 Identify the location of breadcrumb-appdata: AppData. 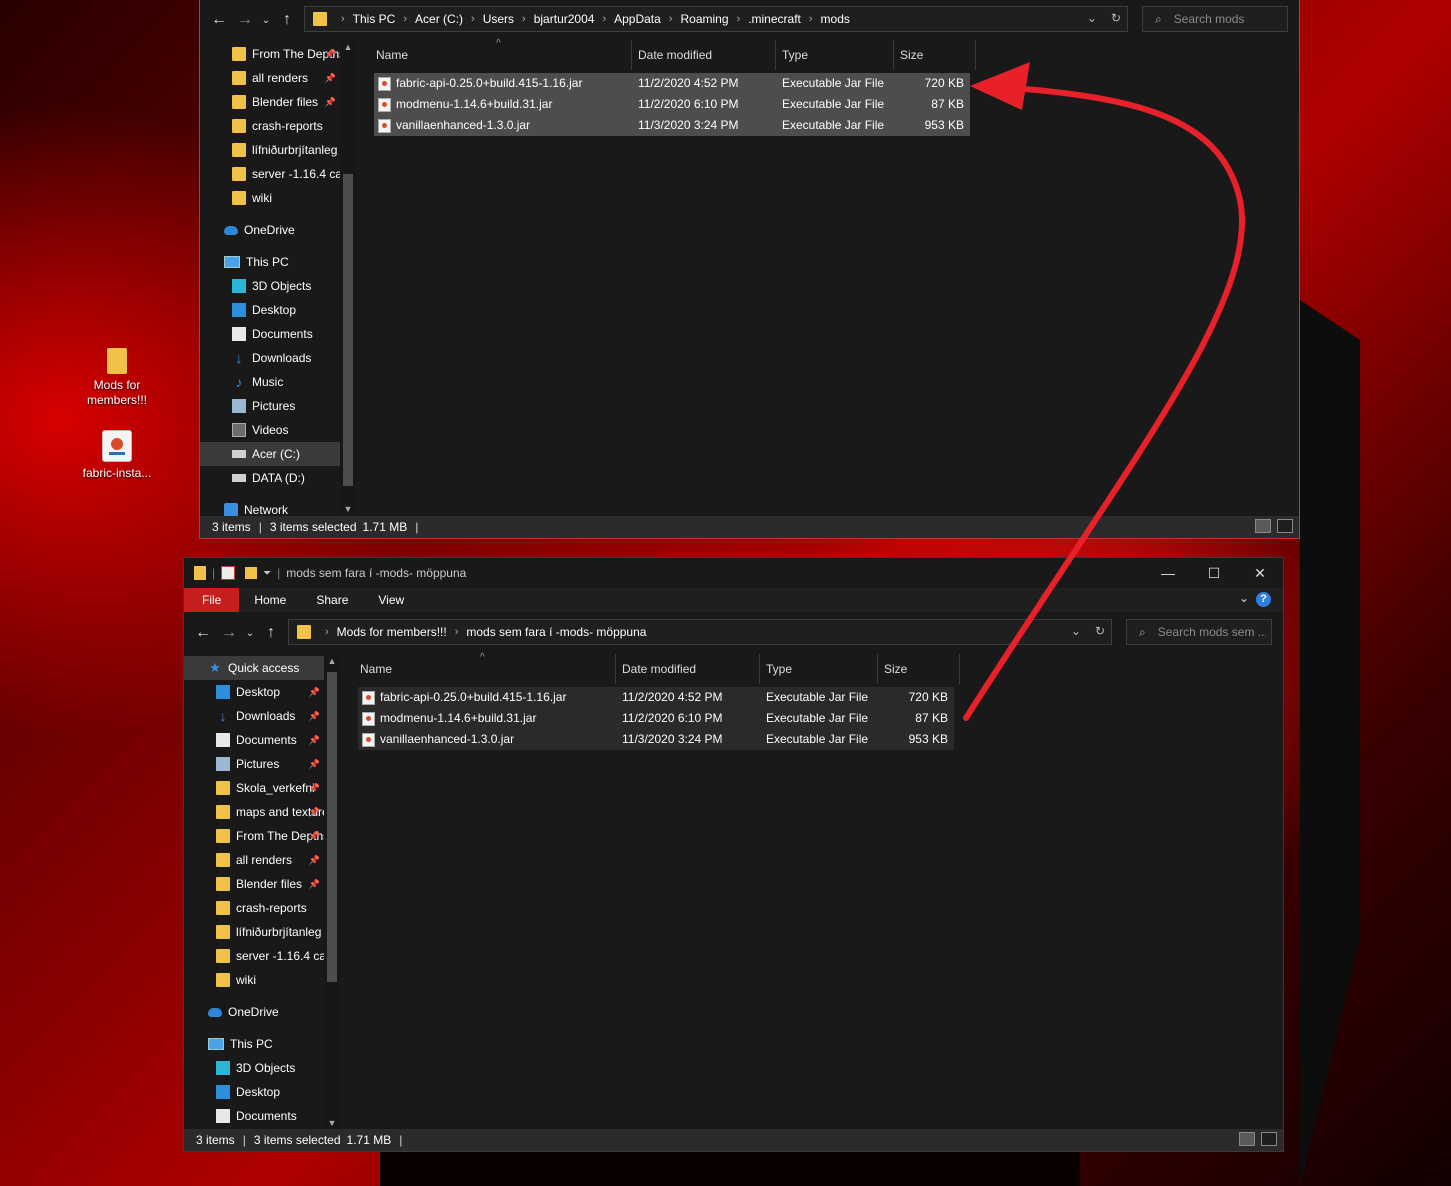
(637, 19).